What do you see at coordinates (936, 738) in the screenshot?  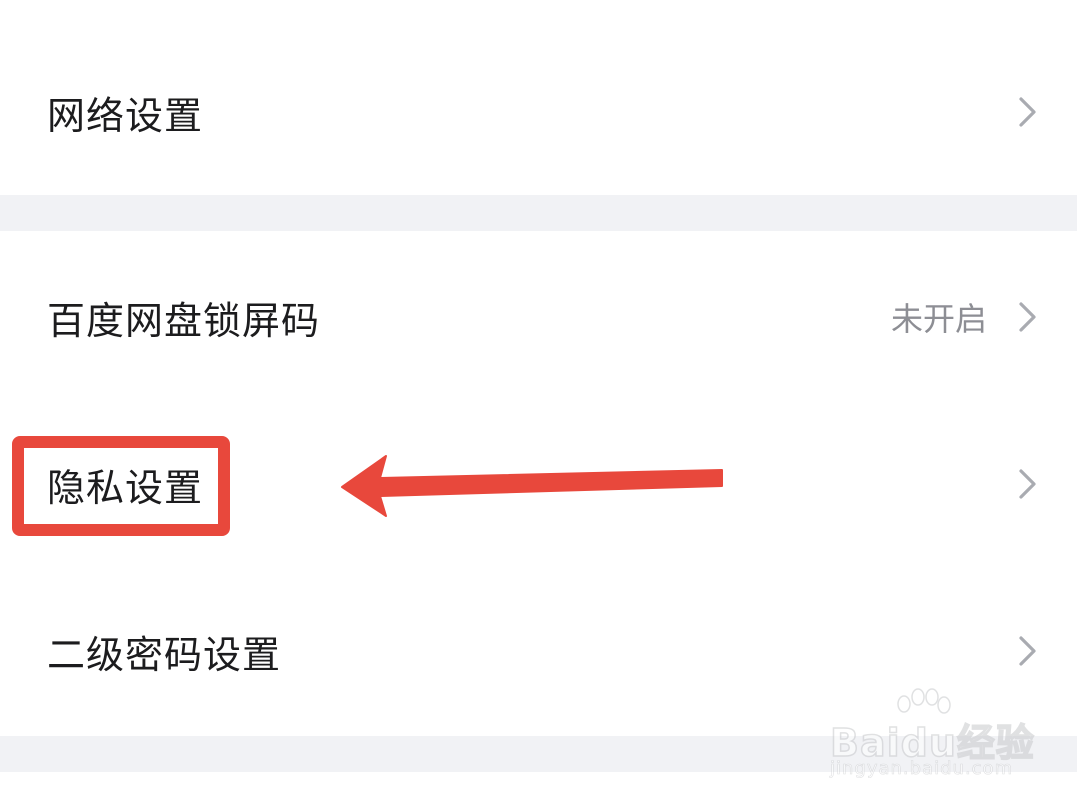 I see `baidu-jingyan-watermark: Baidu经验 jingyan.baidu.com` at bounding box center [936, 738].